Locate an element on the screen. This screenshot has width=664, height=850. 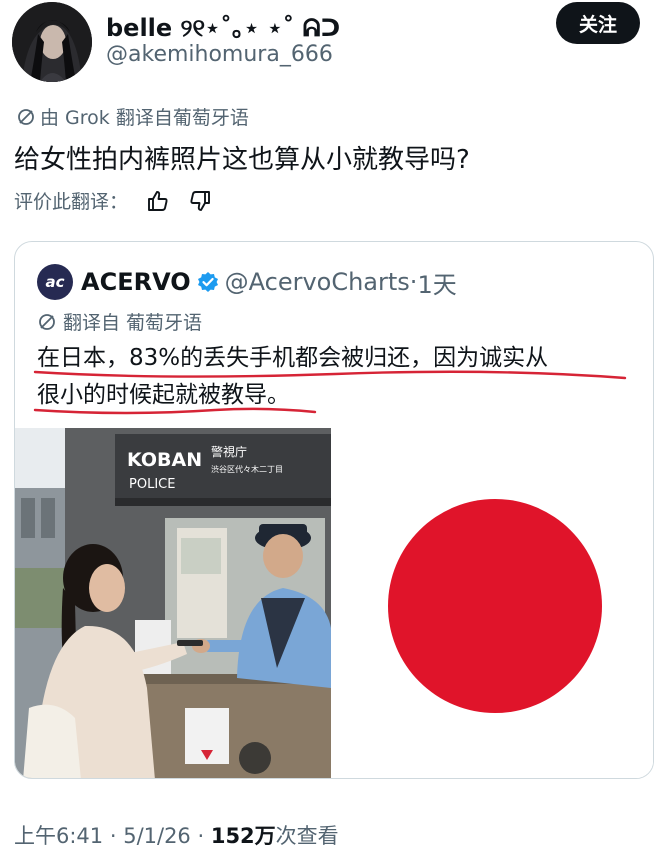
translation-notice: 由 Grok 翻译自葡萄牙语 is located at coordinates (132, 116).